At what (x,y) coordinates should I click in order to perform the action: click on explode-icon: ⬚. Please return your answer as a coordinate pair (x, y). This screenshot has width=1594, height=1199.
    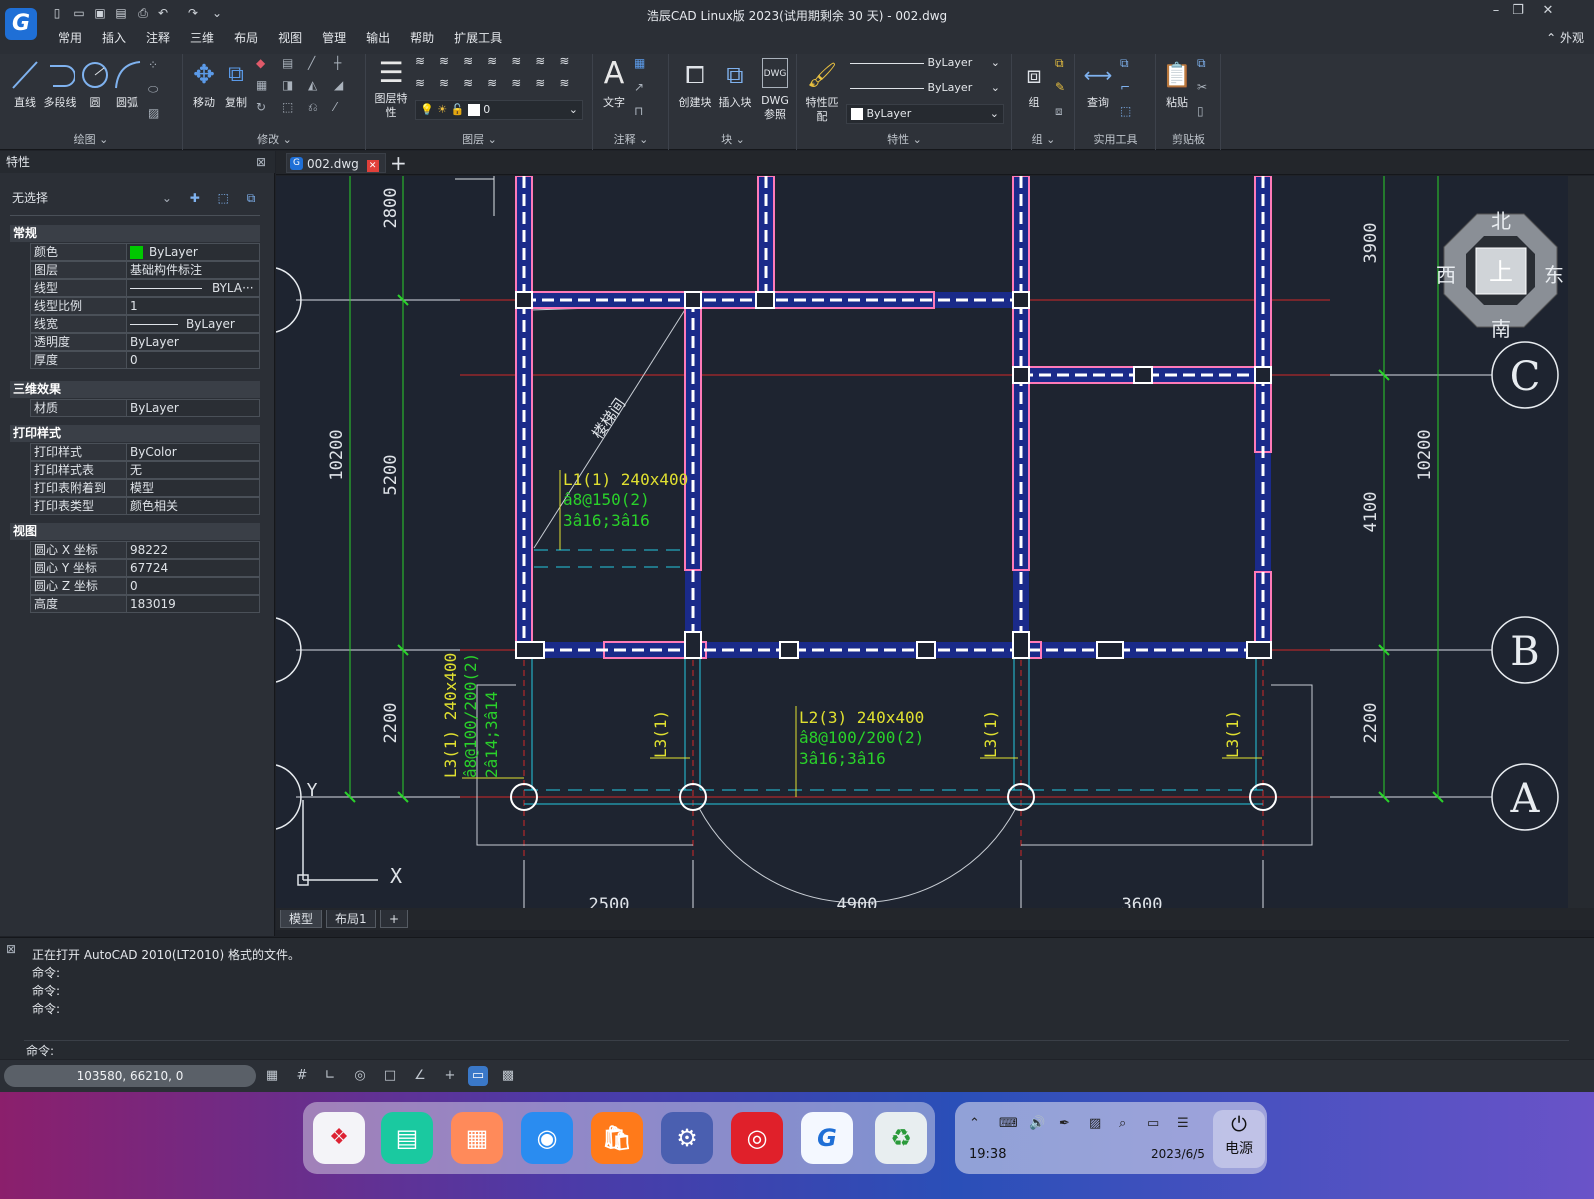
    Looking at the image, I should click on (287, 107).